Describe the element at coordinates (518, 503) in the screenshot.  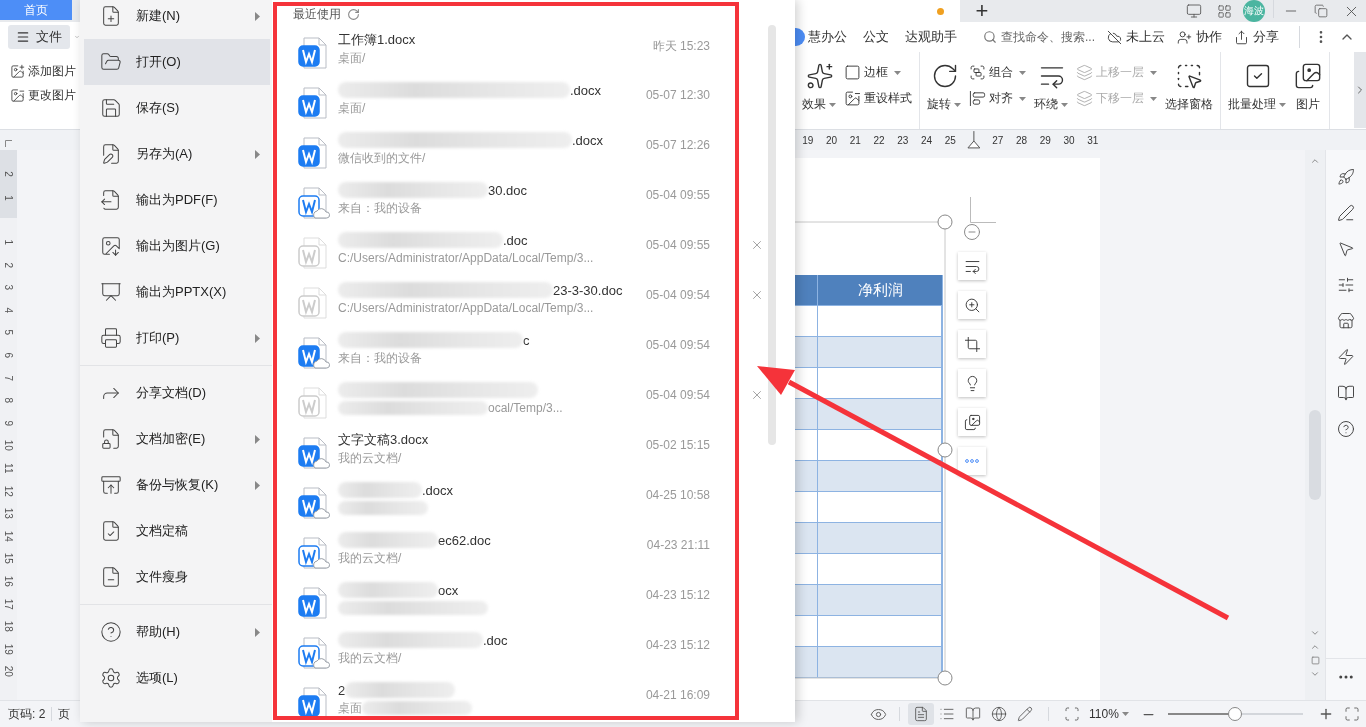
I see `recent-file-item: .docx 04-25 10:58` at that location.